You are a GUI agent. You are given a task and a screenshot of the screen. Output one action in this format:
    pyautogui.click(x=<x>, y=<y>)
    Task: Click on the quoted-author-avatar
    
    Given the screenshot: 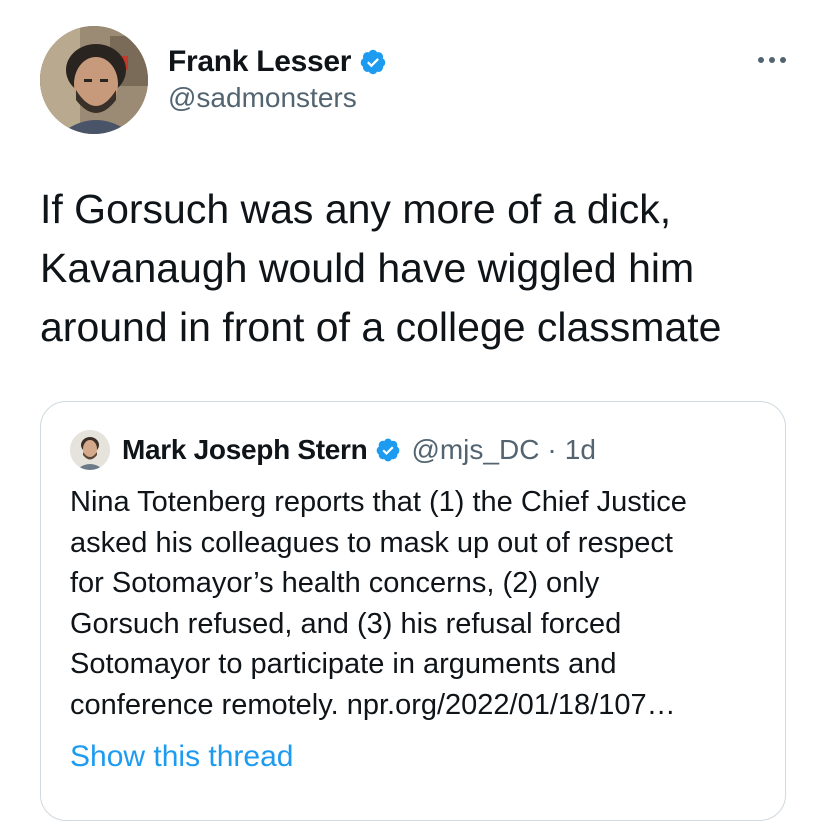 What is the action you would take?
    pyautogui.click(x=90, y=450)
    